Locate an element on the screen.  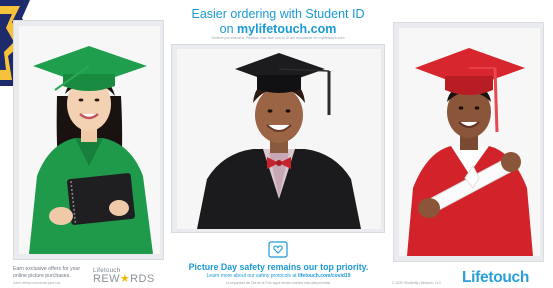
shield-heart-icon is located at coordinates (278, 249).